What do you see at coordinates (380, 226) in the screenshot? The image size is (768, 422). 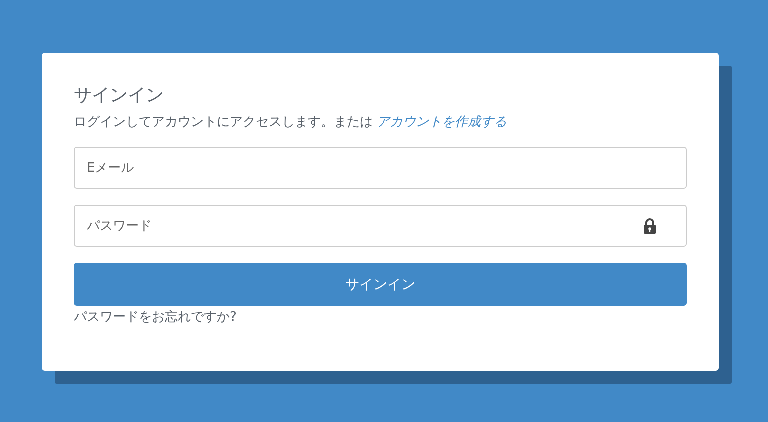 I see `password-field: パスワード` at bounding box center [380, 226].